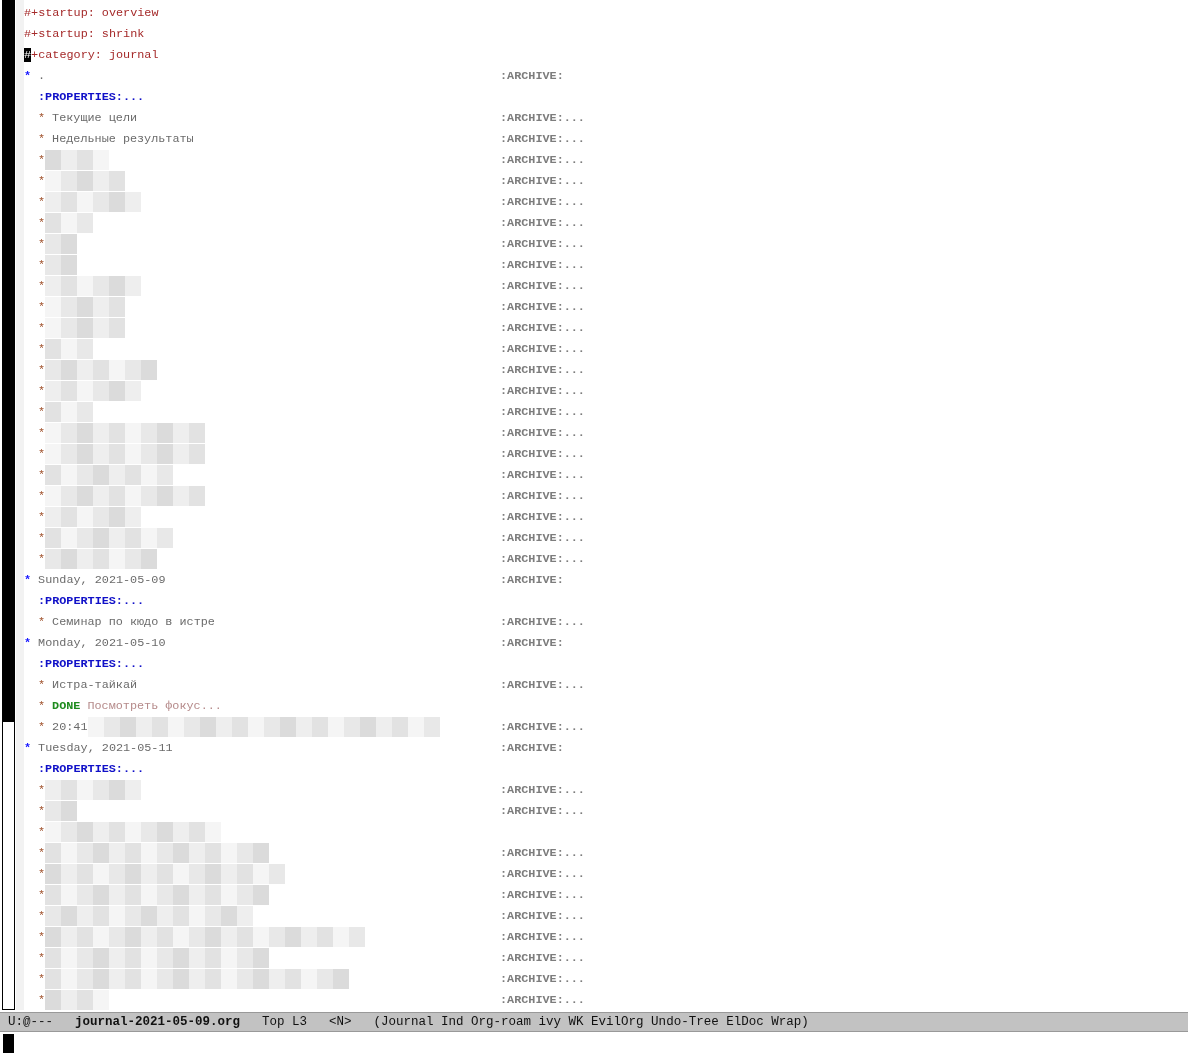  I want to click on scrollbar, so click(8, 505).